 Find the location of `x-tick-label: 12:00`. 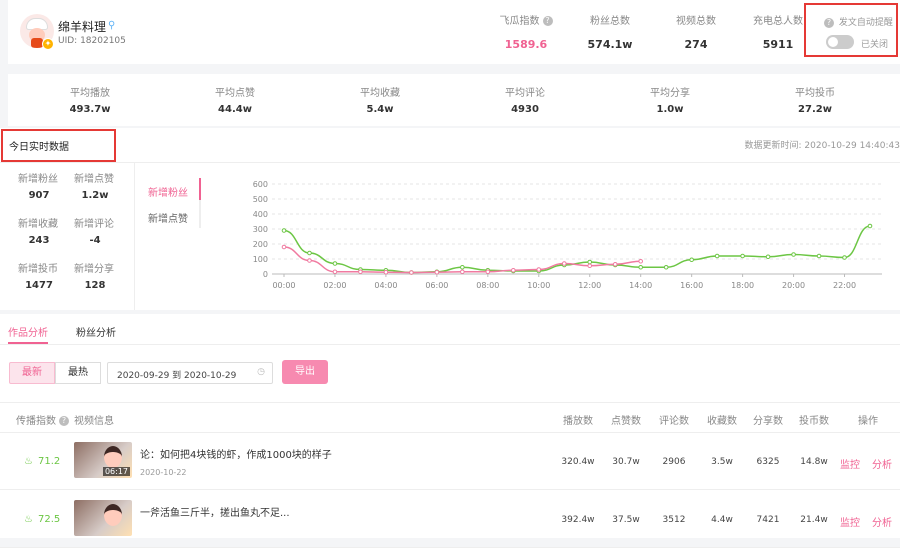

x-tick-label: 12:00 is located at coordinates (589, 285).